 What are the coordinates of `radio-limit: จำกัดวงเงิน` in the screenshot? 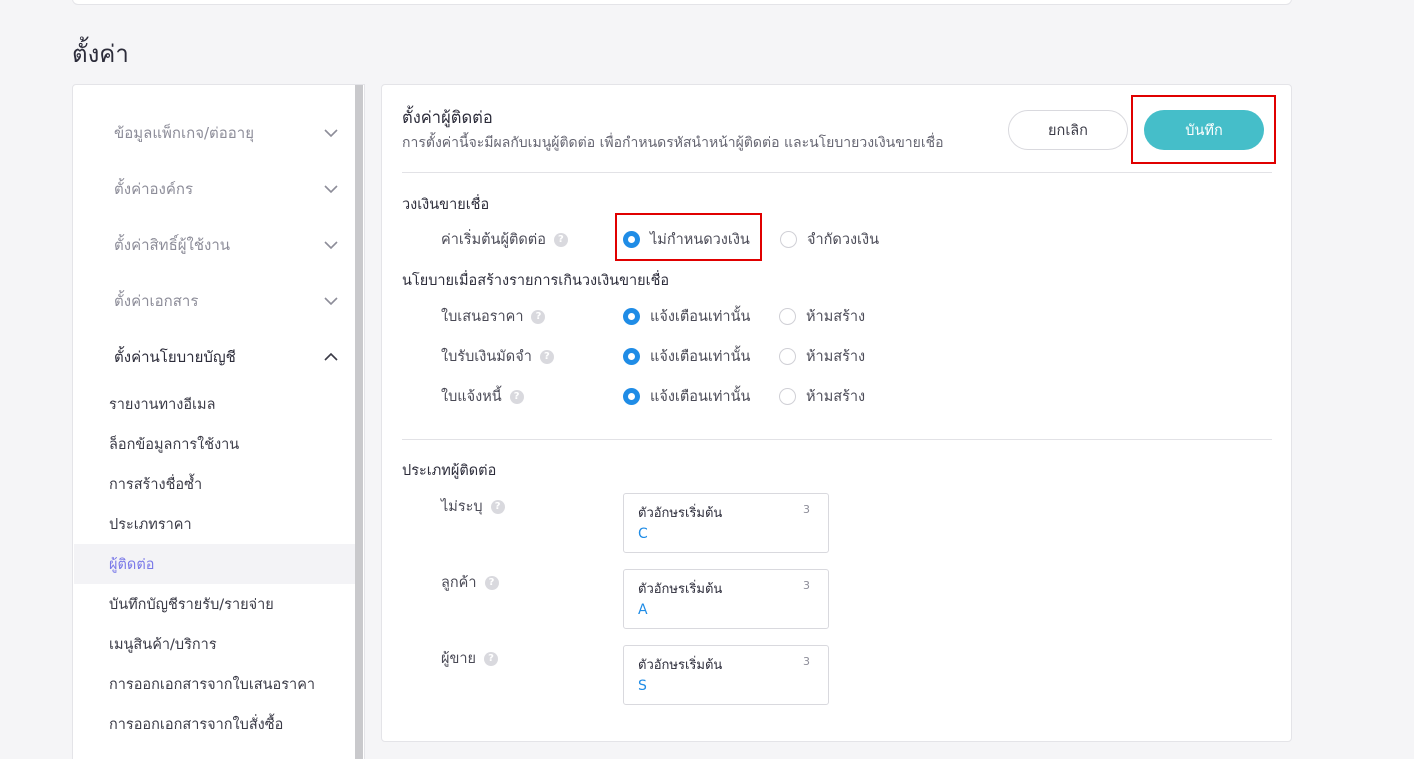 It's located at (829, 239).